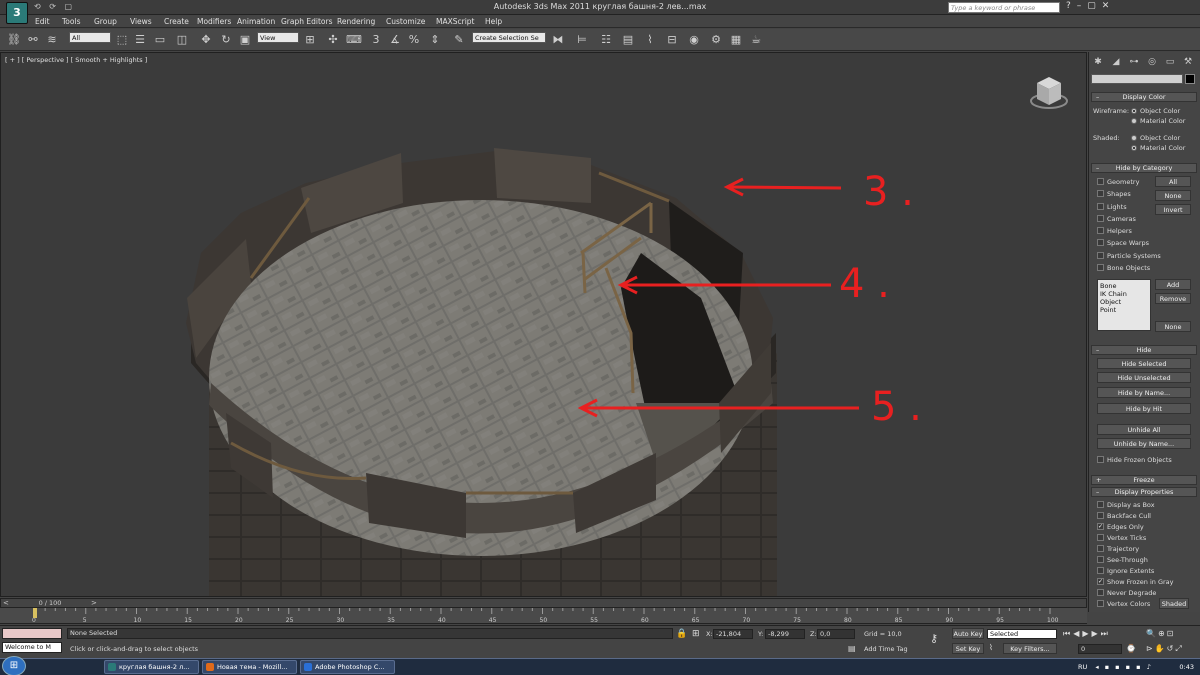 The image size is (1200, 675). What do you see at coordinates (435, 40) in the screenshot?
I see `spinner-snap-icon: ⇕` at bounding box center [435, 40].